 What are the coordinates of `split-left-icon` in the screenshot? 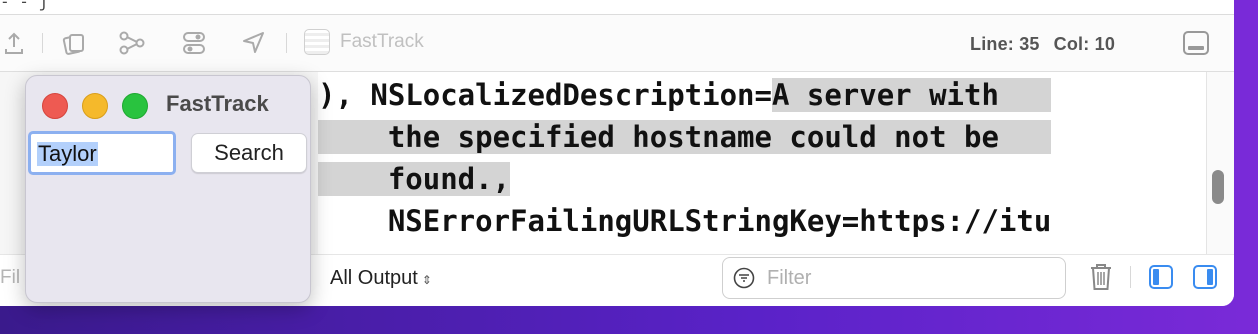 It's located at (1161, 277).